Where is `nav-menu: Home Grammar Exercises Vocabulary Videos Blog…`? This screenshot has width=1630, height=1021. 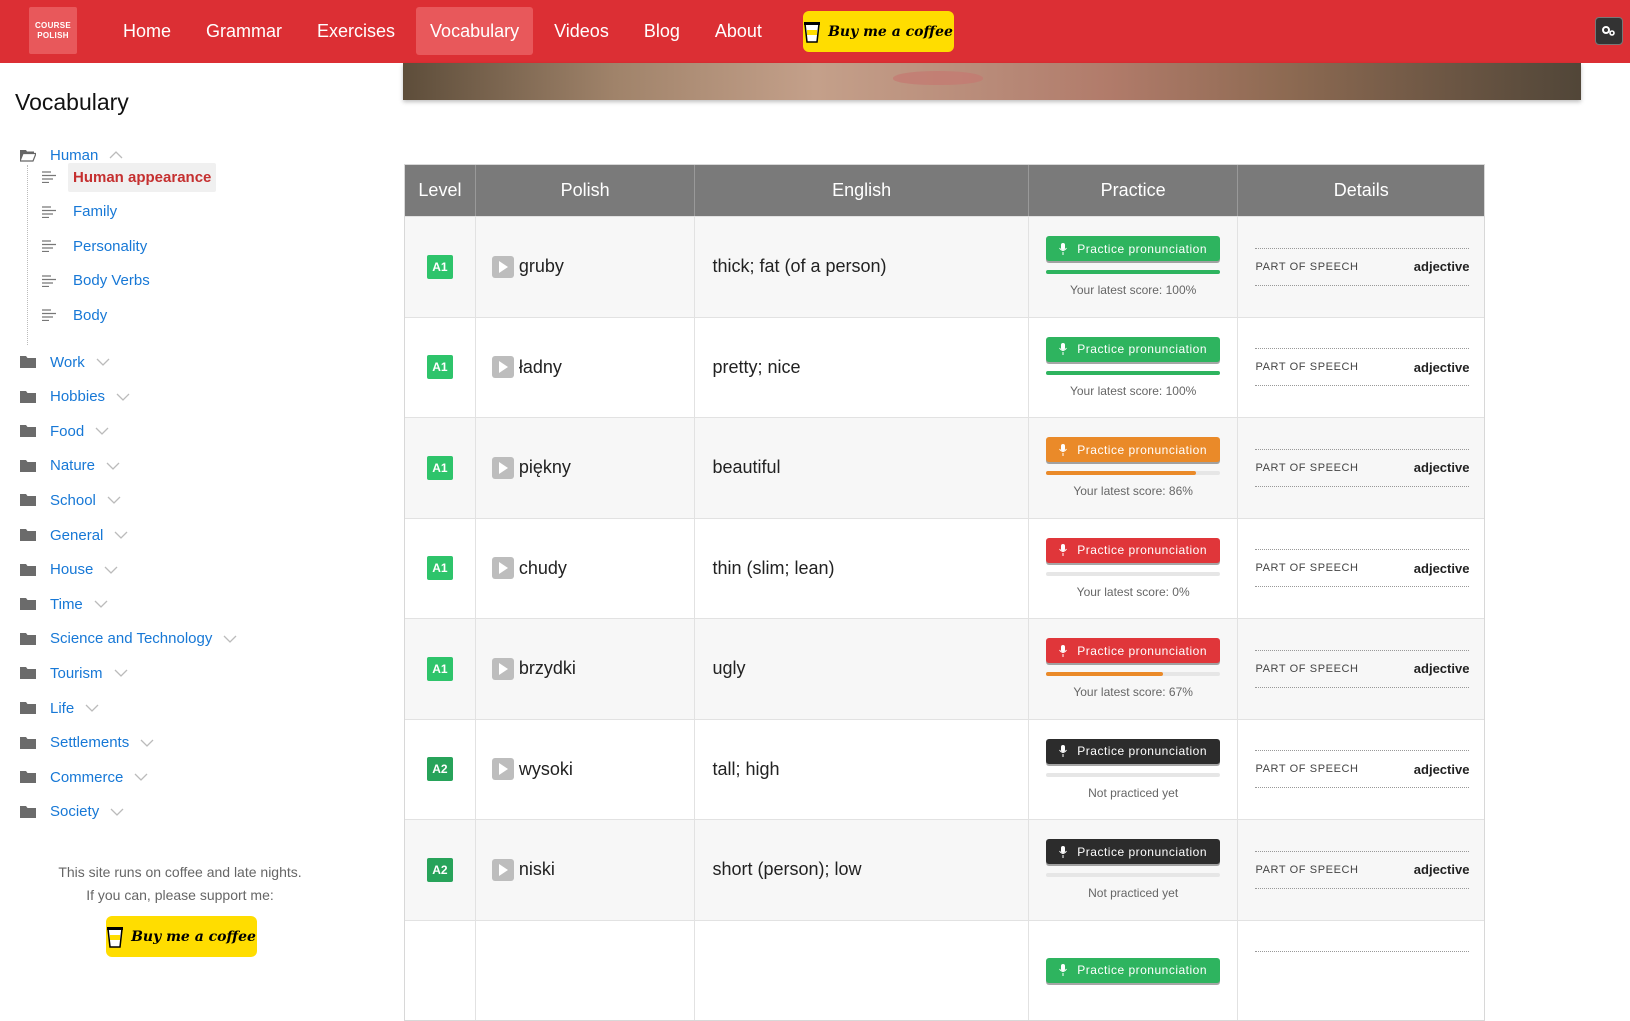
nav-menu: Home Grammar Exercises Vocabulary Videos Blog… is located at coordinates (446, 31).